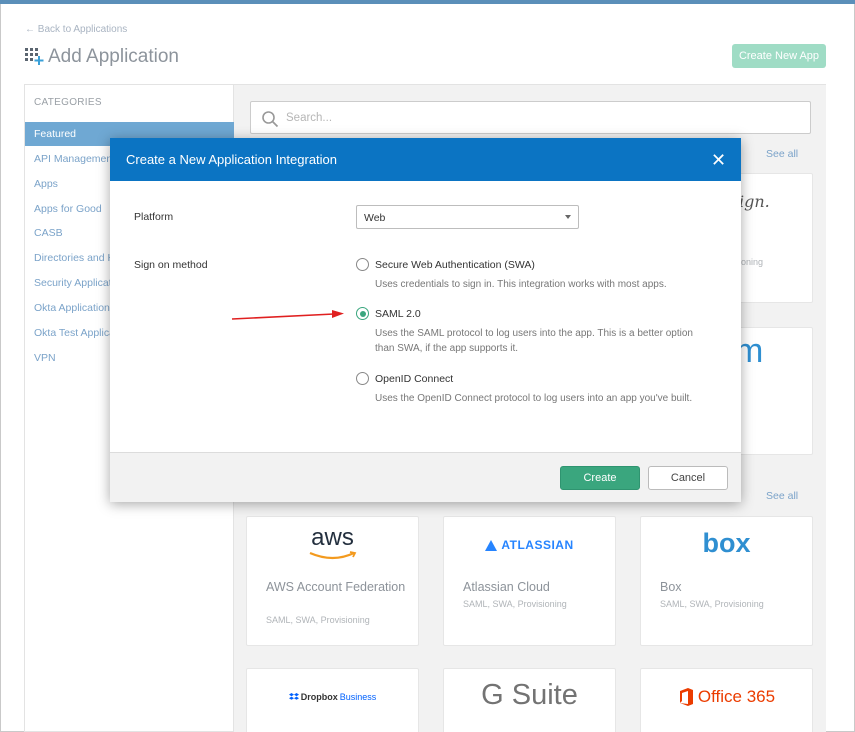  Describe the element at coordinates (332, 543) in the screenshot. I see `aws-logo: aws` at that location.